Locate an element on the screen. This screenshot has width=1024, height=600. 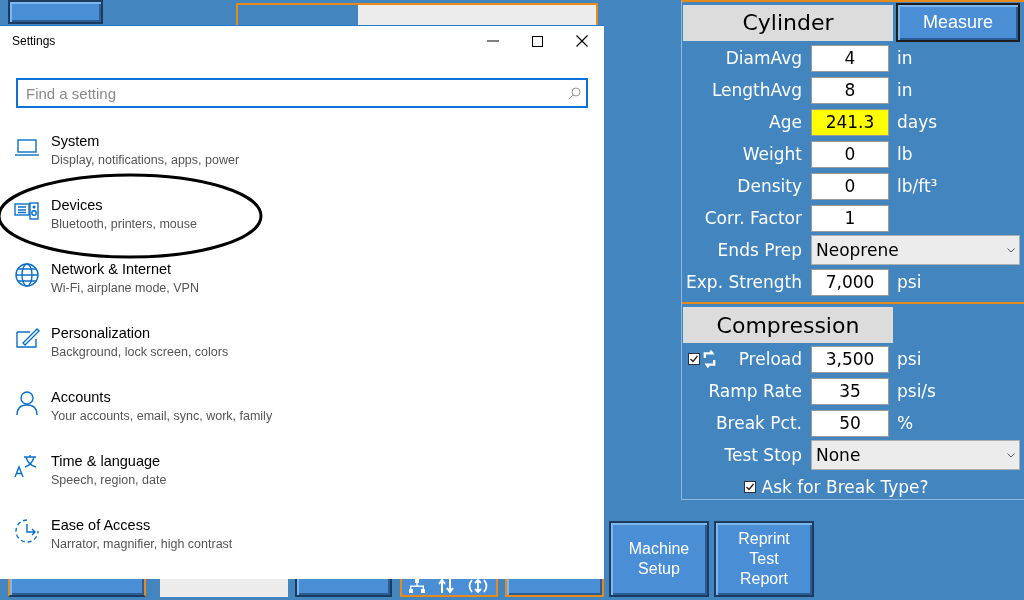
globe-icon is located at coordinates (27, 275).